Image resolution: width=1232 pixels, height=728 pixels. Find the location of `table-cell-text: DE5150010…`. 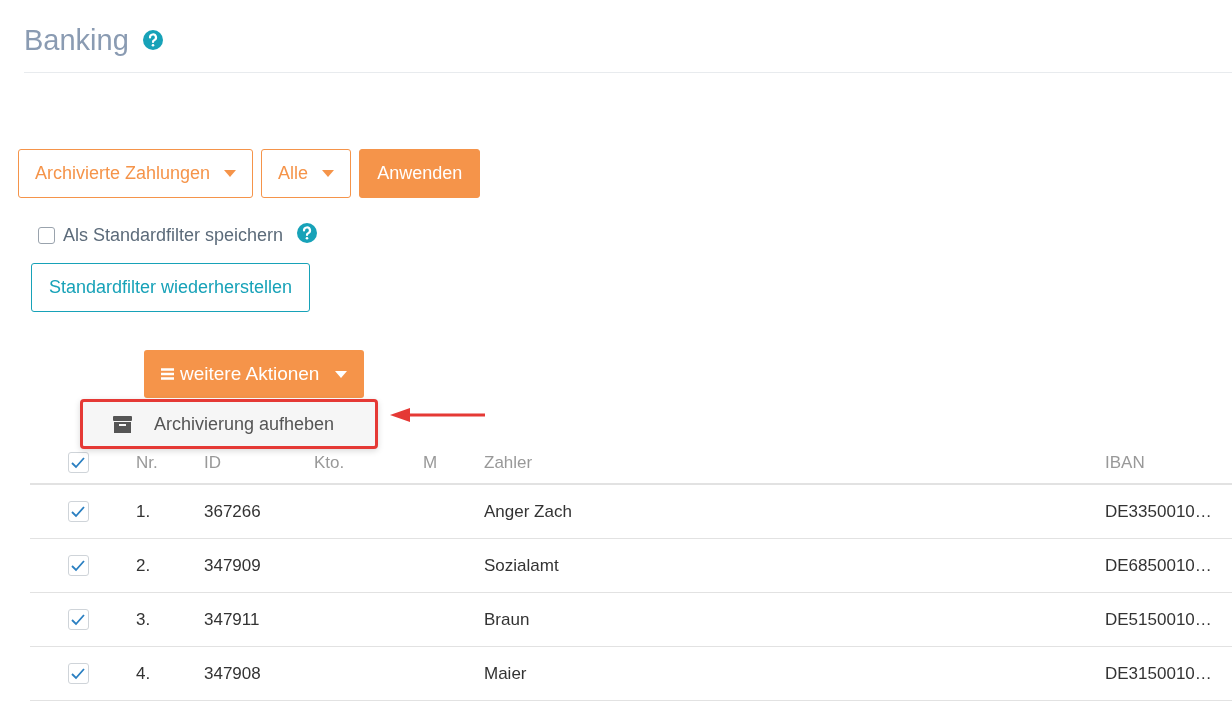

table-cell-text: DE5150010… is located at coordinates (1158, 619).